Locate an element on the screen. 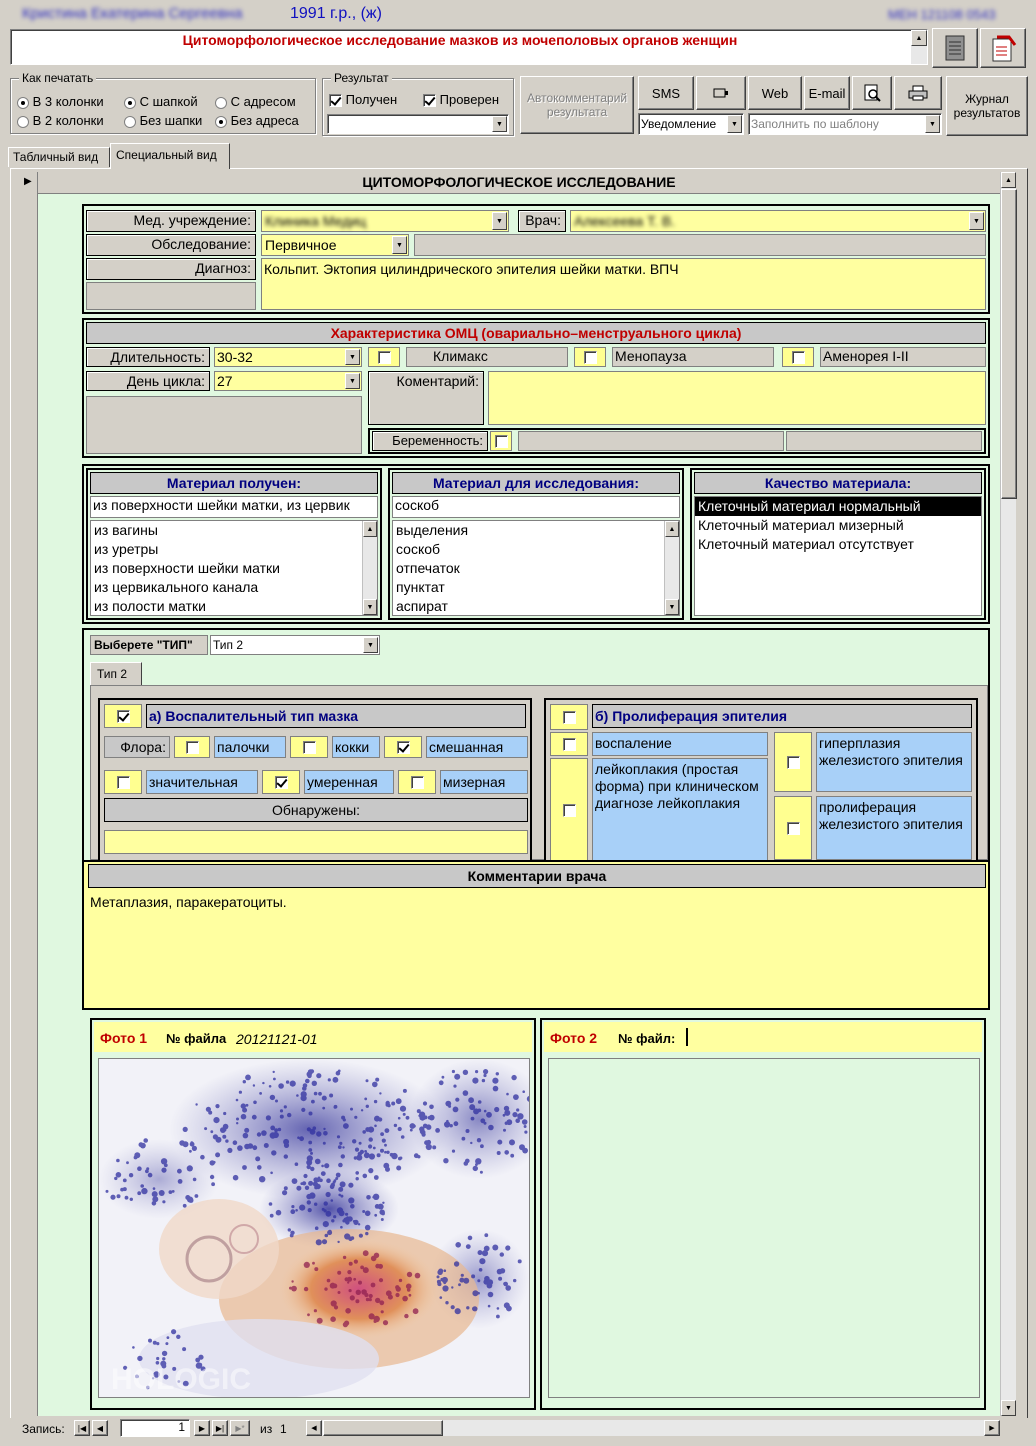 The image size is (1036, 1446). doctor-select: Алексеева Т. В. ▼ is located at coordinates (778, 221).